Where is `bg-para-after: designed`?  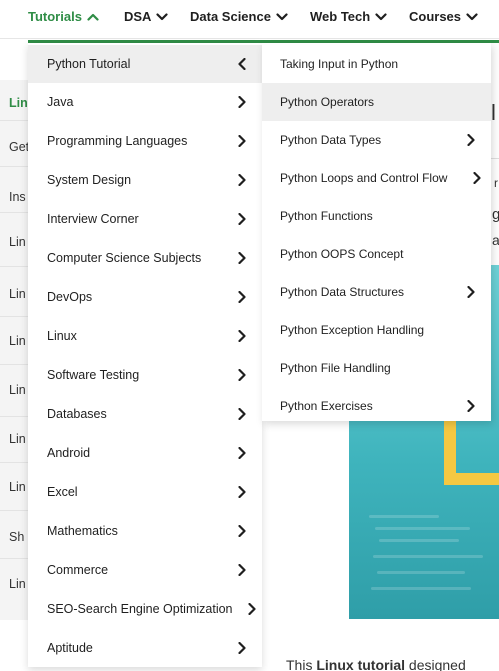 bg-para-after: designed is located at coordinates (435, 664).